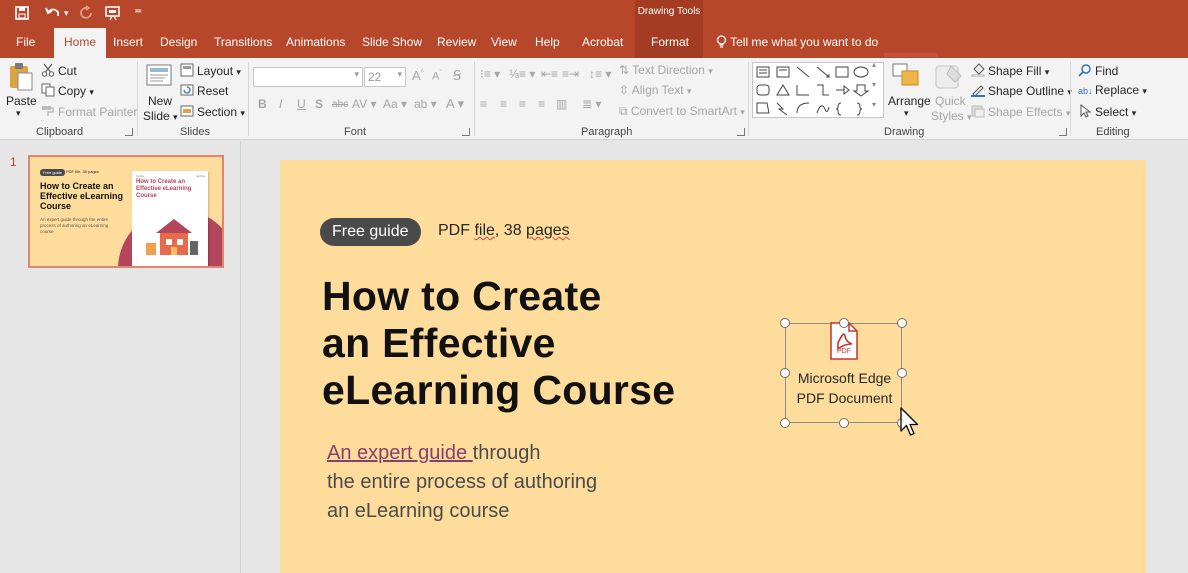 This screenshot has height=573, width=1188. What do you see at coordinates (66, 13) in the screenshot?
I see `undo-dropdown-icon: ▾` at bounding box center [66, 13].